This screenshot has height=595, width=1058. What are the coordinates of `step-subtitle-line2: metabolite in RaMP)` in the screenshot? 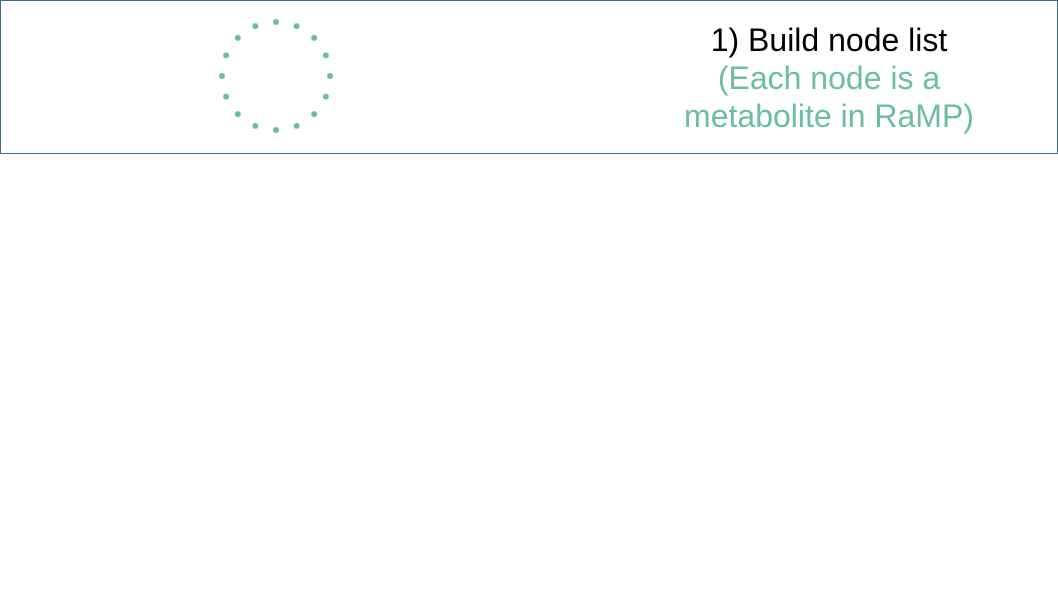 It's located at (829, 116).